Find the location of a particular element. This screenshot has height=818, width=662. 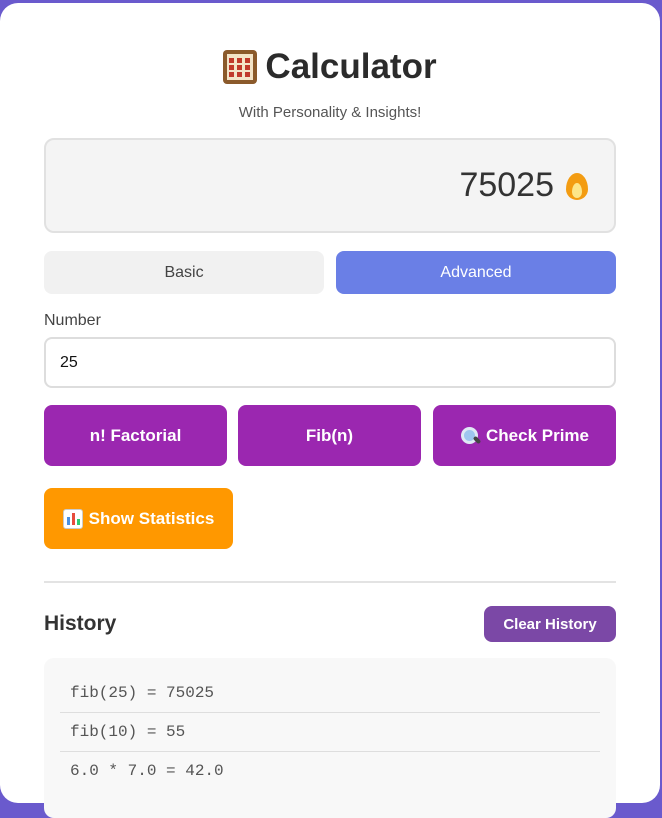

factorial-button: n! Factorial is located at coordinates (135, 435).